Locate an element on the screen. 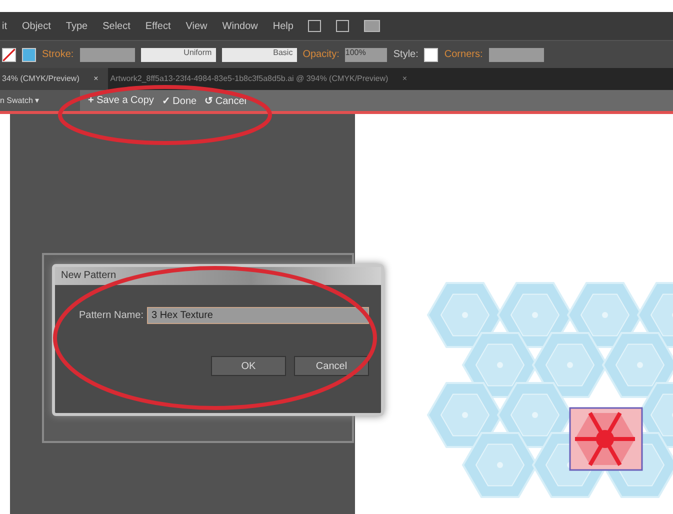  style-label: Style: is located at coordinates (405, 54).